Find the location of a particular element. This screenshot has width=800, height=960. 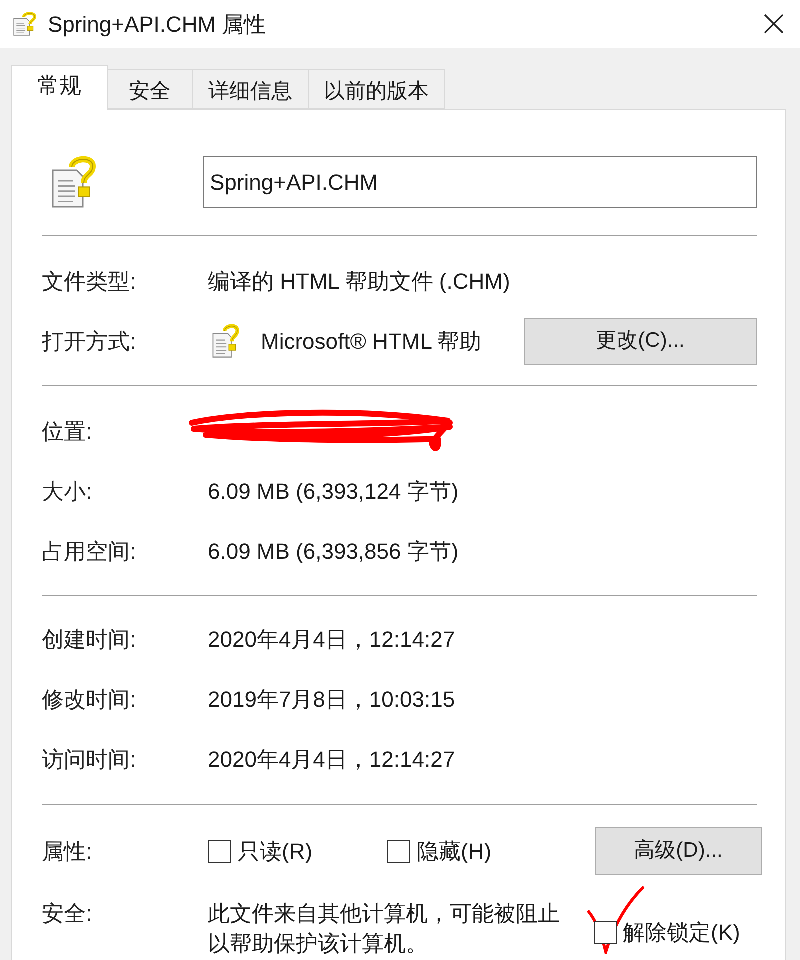

field-value: 2019年7月8日，10:03:15 is located at coordinates (332, 700).